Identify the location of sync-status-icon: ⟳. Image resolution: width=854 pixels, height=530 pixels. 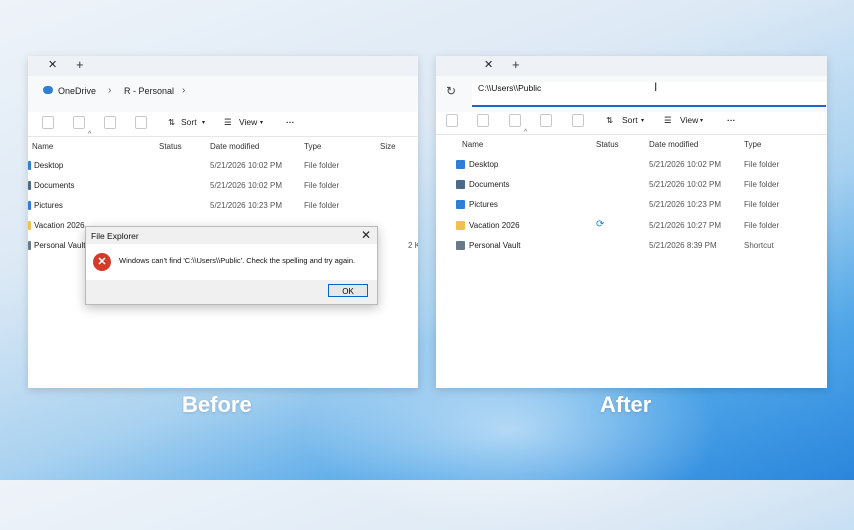
(600, 224).